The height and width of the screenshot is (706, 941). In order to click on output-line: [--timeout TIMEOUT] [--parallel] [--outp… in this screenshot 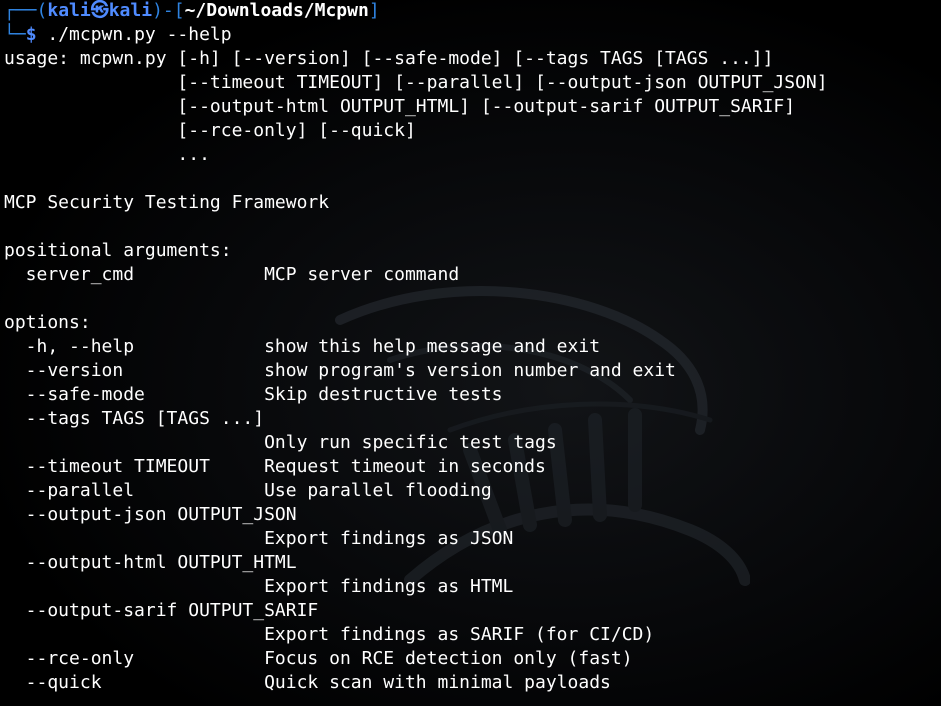, I will do `click(416, 82)`.